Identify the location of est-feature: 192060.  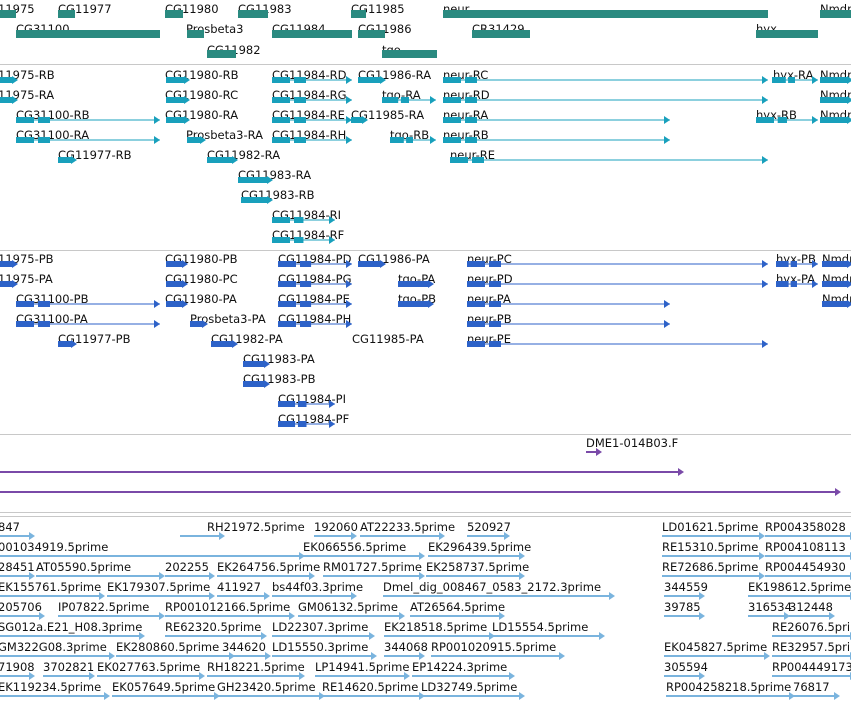
(336, 530).